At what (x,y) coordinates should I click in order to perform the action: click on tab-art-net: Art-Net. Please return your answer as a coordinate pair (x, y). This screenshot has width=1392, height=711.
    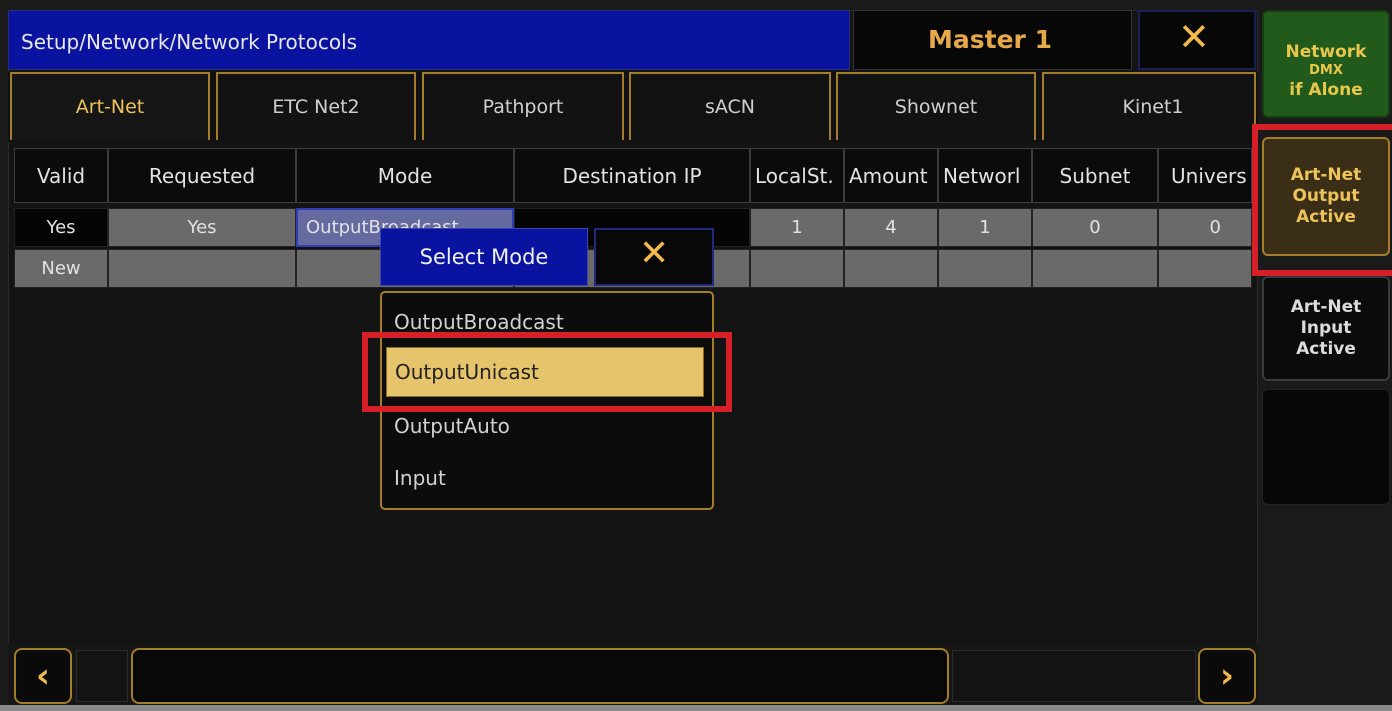
    Looking at the image, I should click on (110, 106).